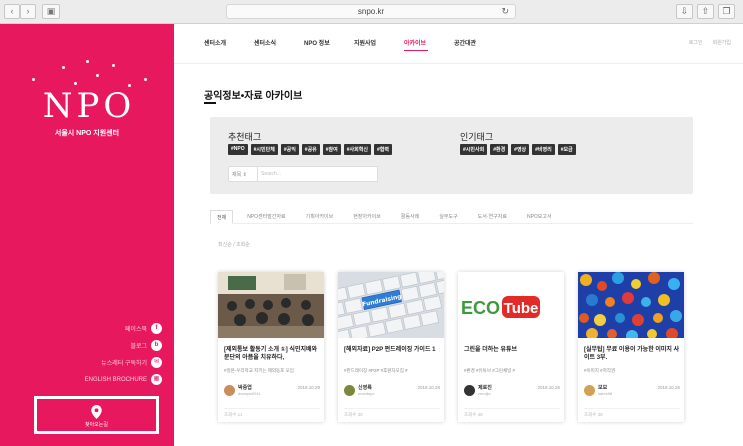 The image size is (743, 446). What do you see at coordinates (539, 217) in the screenshot?
I see `tab-npo-reports: NPO보고서` at bounding box center [539, 217].